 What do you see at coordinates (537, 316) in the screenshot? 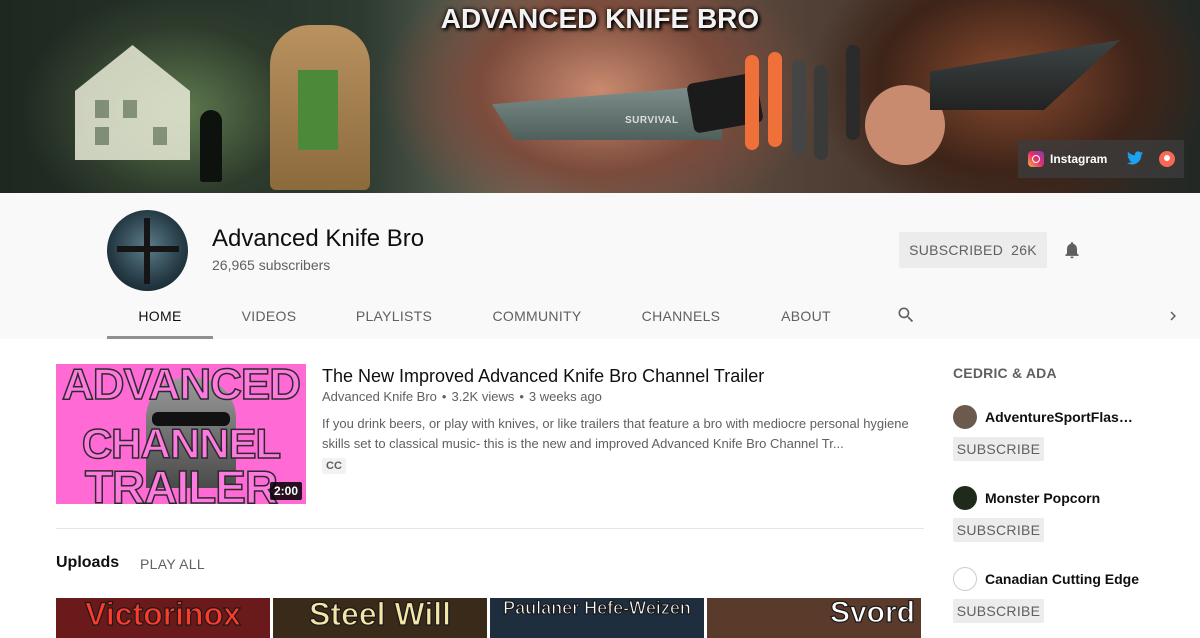
I see `tab-community: COMMUNITY` at bounding box center [537, 316].